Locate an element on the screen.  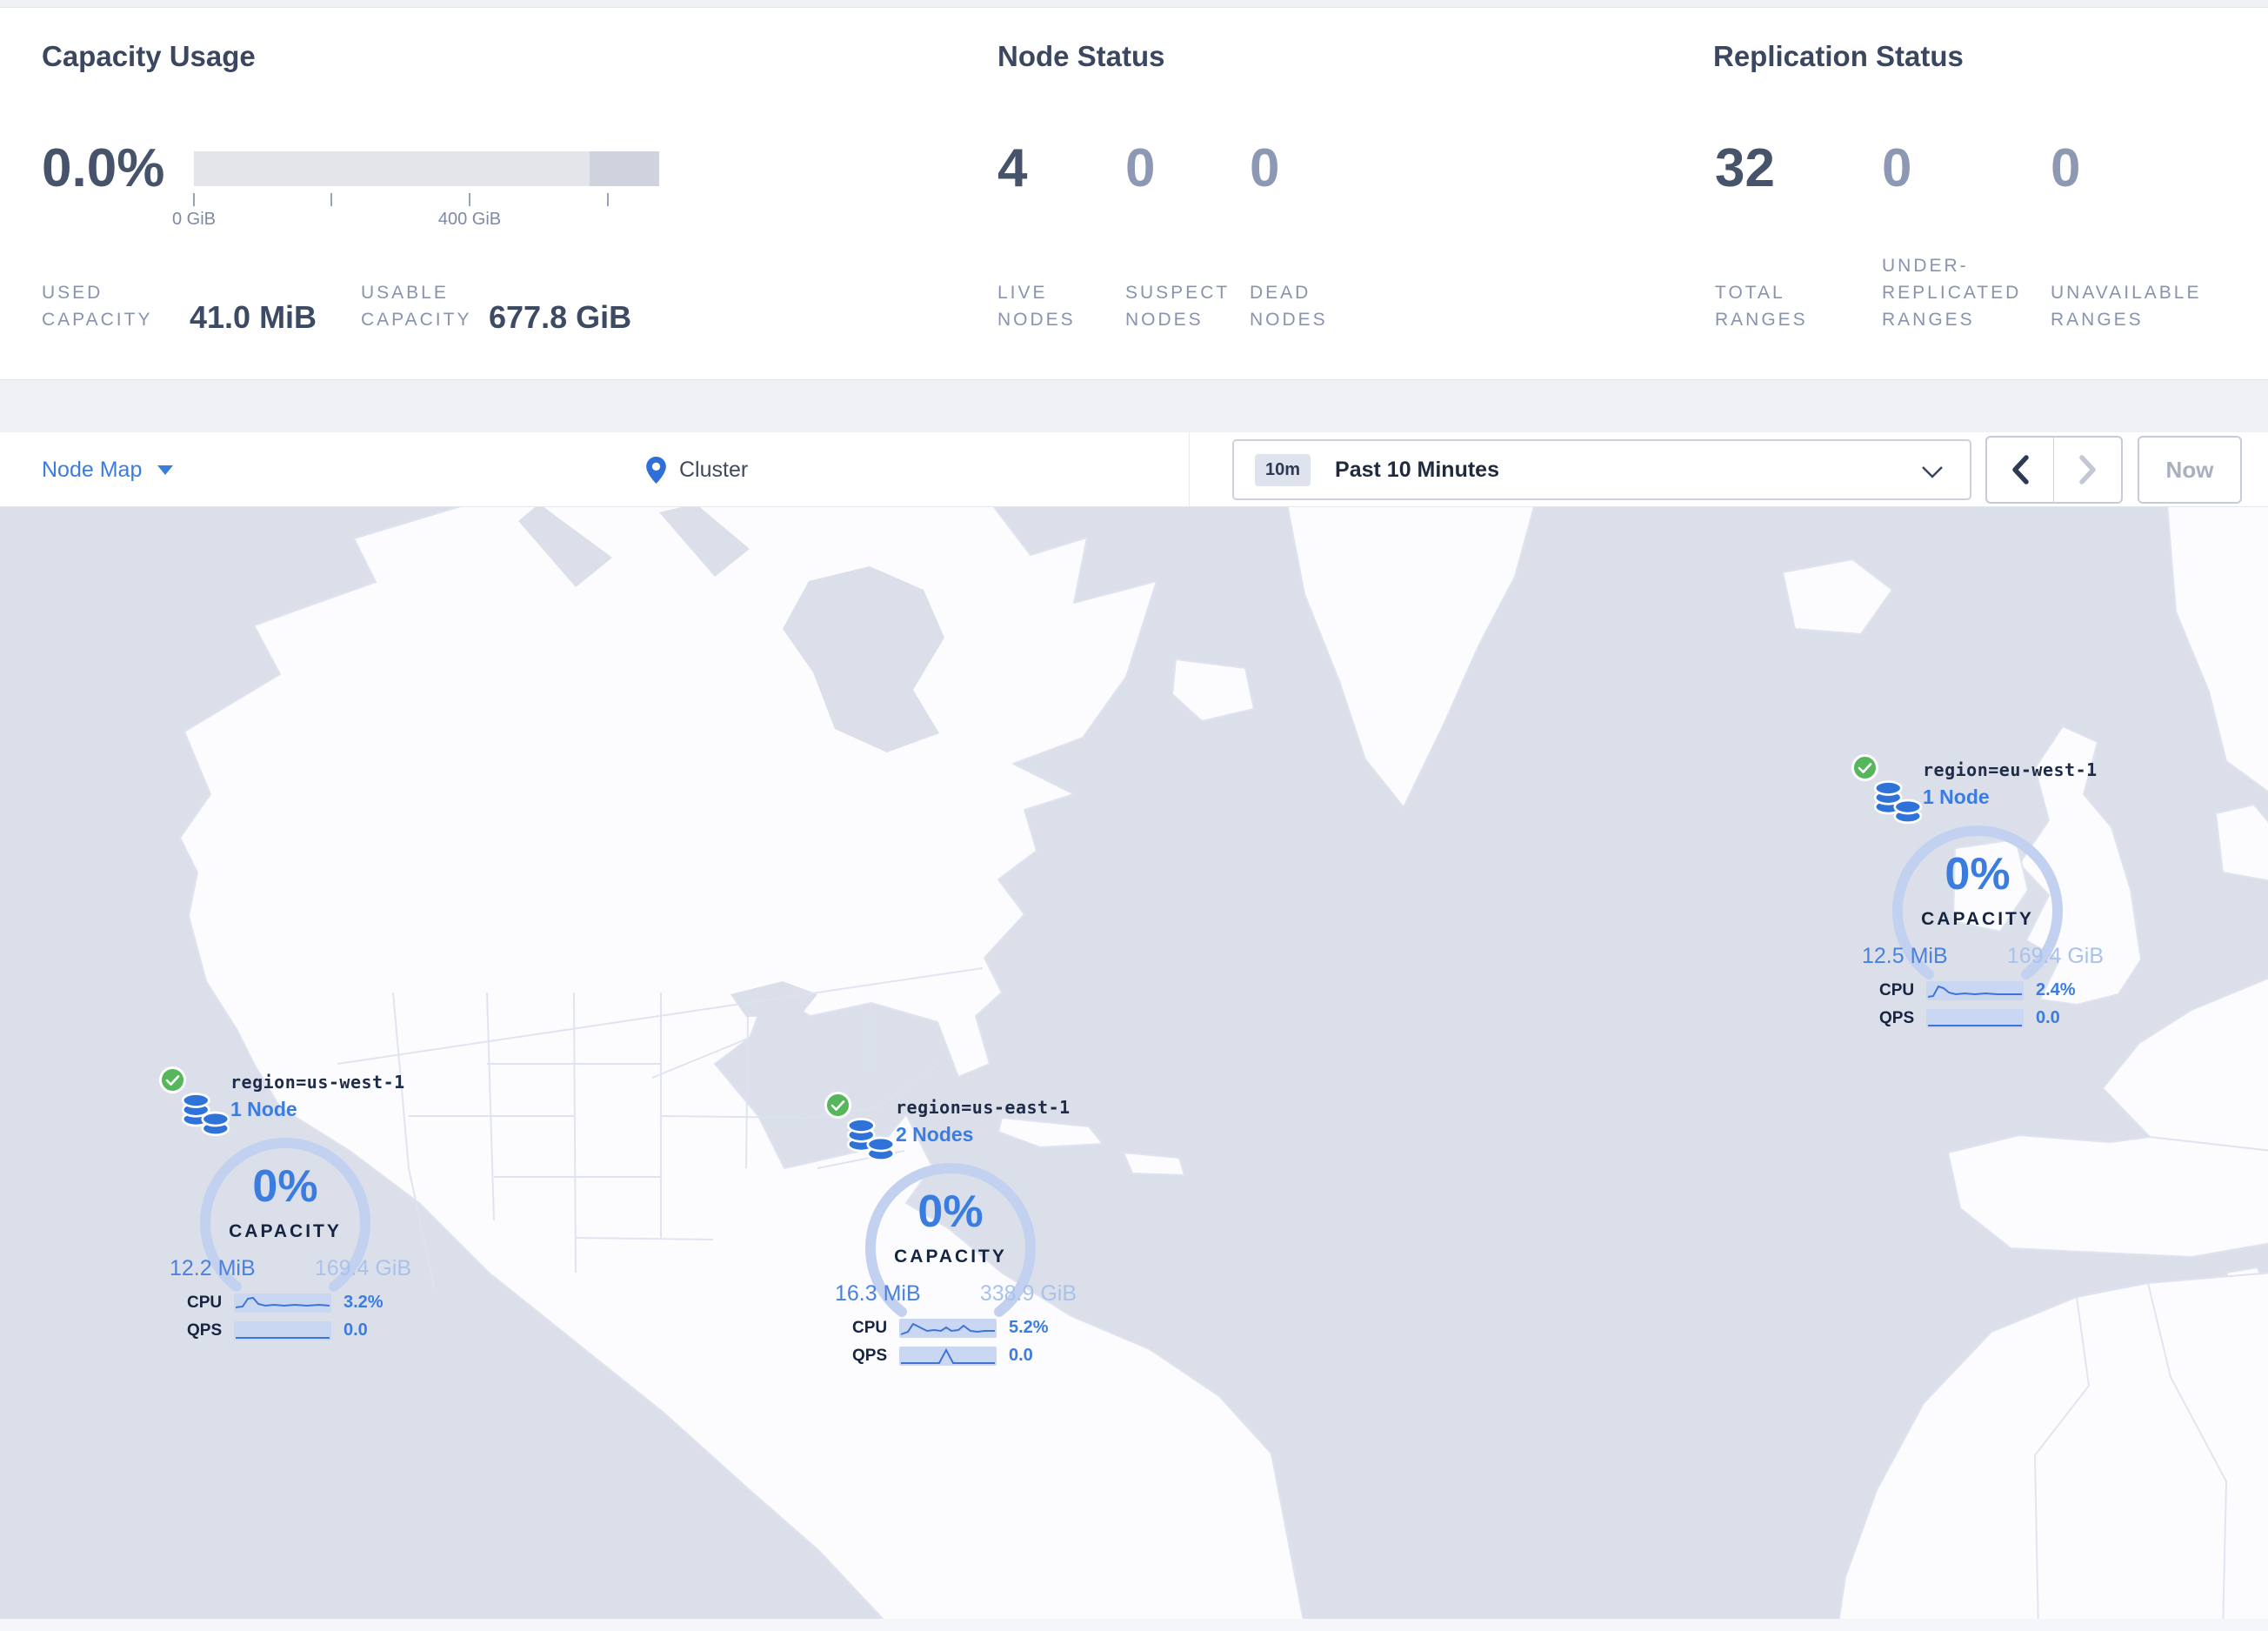
time-range-label: Past 10 Minutes is located at coordinates (1417, 469).